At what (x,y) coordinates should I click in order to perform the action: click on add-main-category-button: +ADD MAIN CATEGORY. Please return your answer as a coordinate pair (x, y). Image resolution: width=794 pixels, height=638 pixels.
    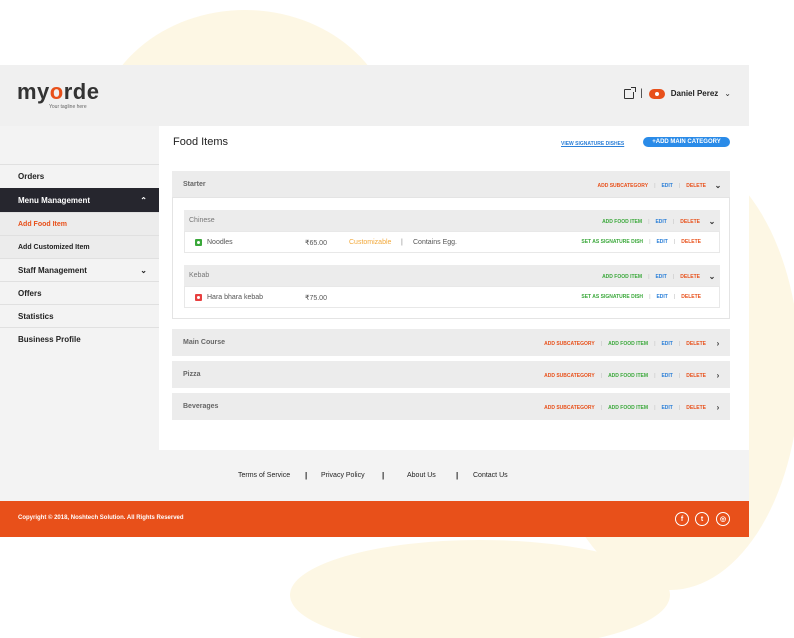
    Looking at the image, I should click on (686, 142).